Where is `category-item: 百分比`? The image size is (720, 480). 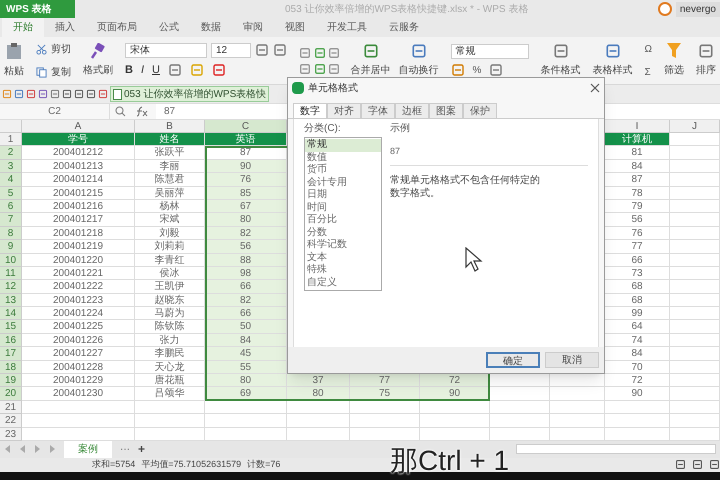
category-item: 百分比 is located at coordinates (343, 220).